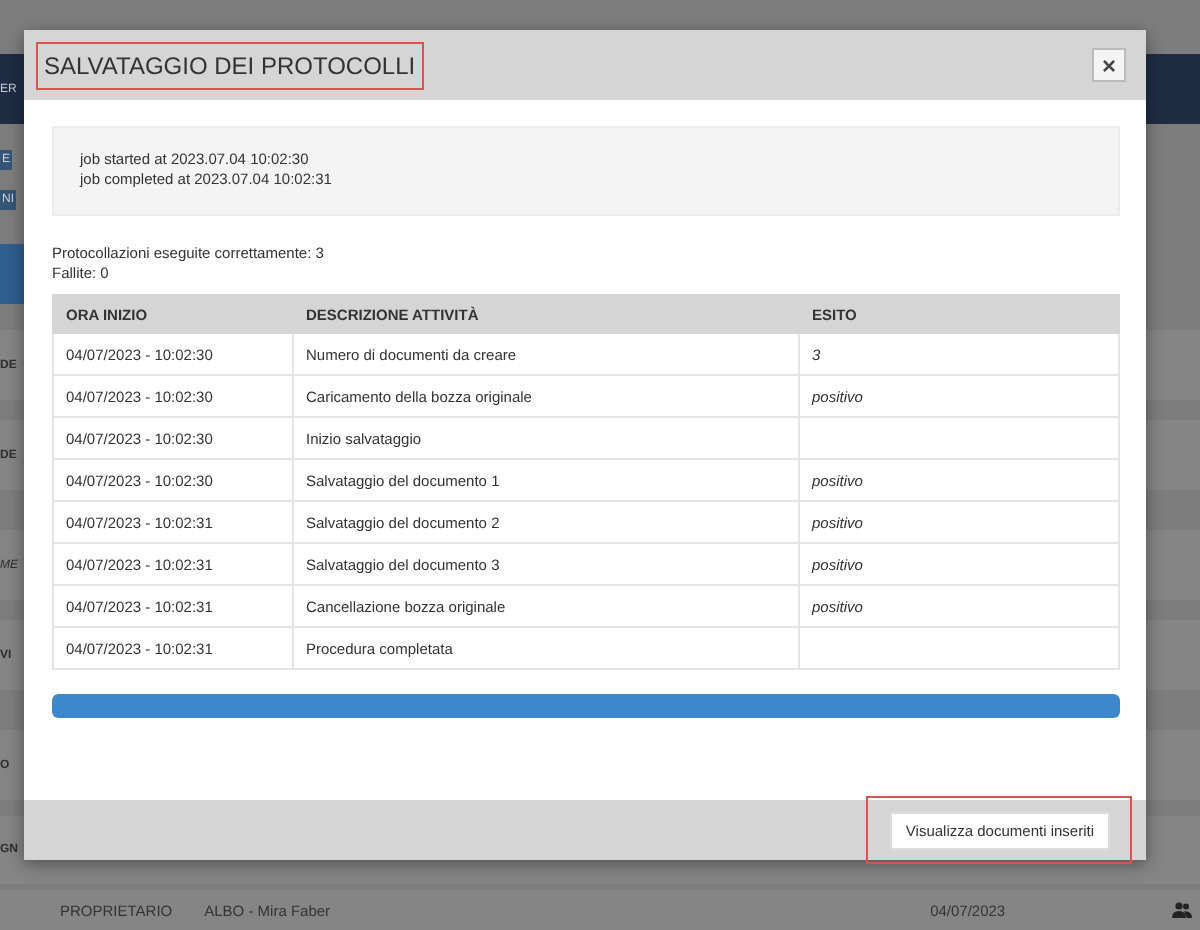 Image resolution: width=1200 pixels, height=930 pixels. What do you see at coordinates (230, 65) in the screenshot?
I see `dialog-title: SALVATAGGIO DEI PROTOCOLLI` at bounding box center [230, 65].